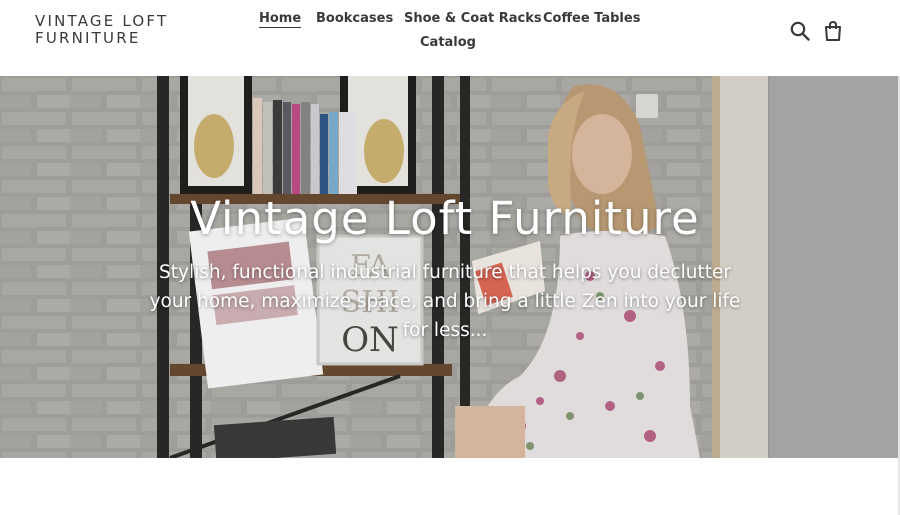 The width and height of the screenshot is (900, 515). I want to click on search-button, so click(800, 31).